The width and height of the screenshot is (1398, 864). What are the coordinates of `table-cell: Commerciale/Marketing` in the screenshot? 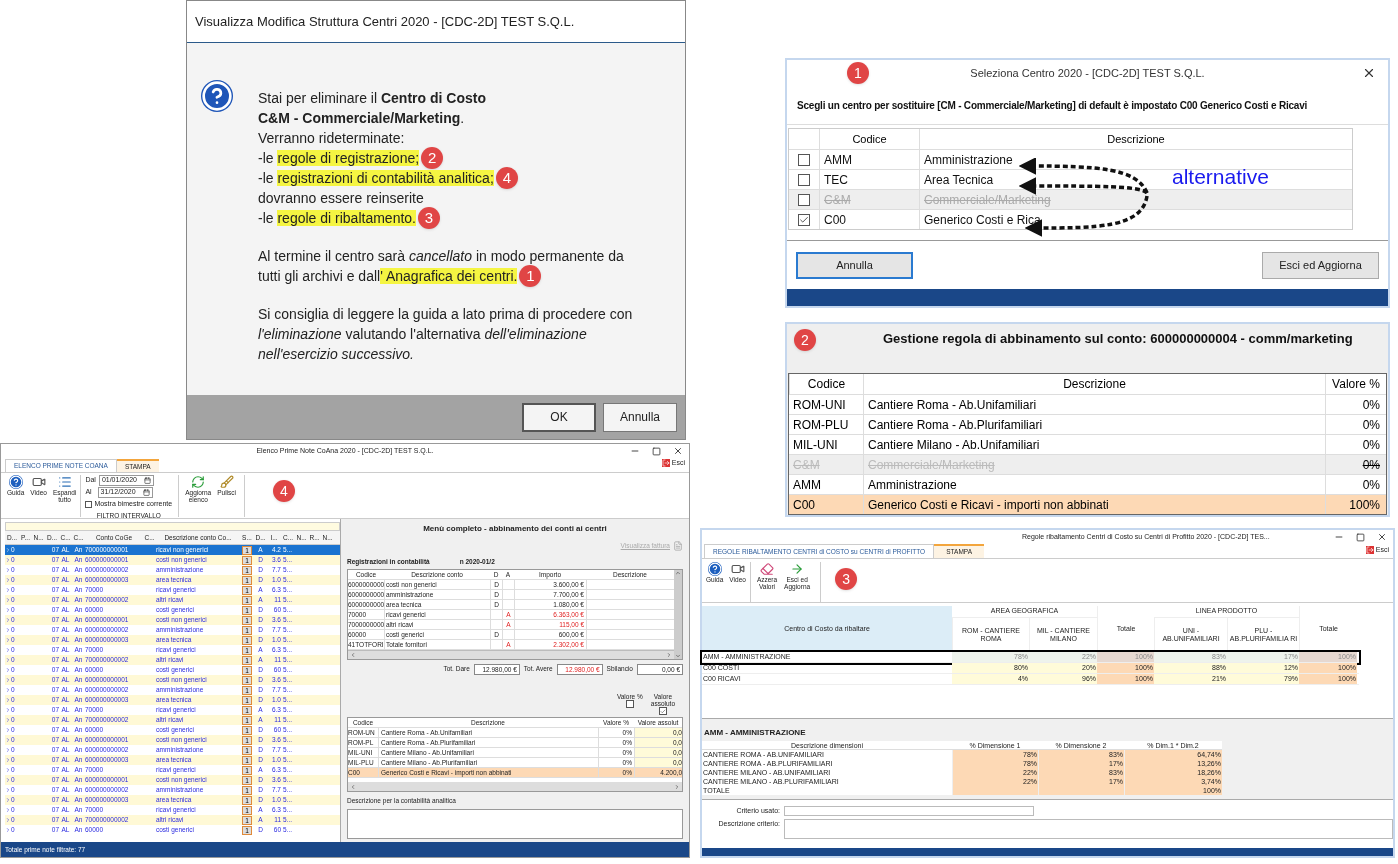 It's located at (1135, 199).